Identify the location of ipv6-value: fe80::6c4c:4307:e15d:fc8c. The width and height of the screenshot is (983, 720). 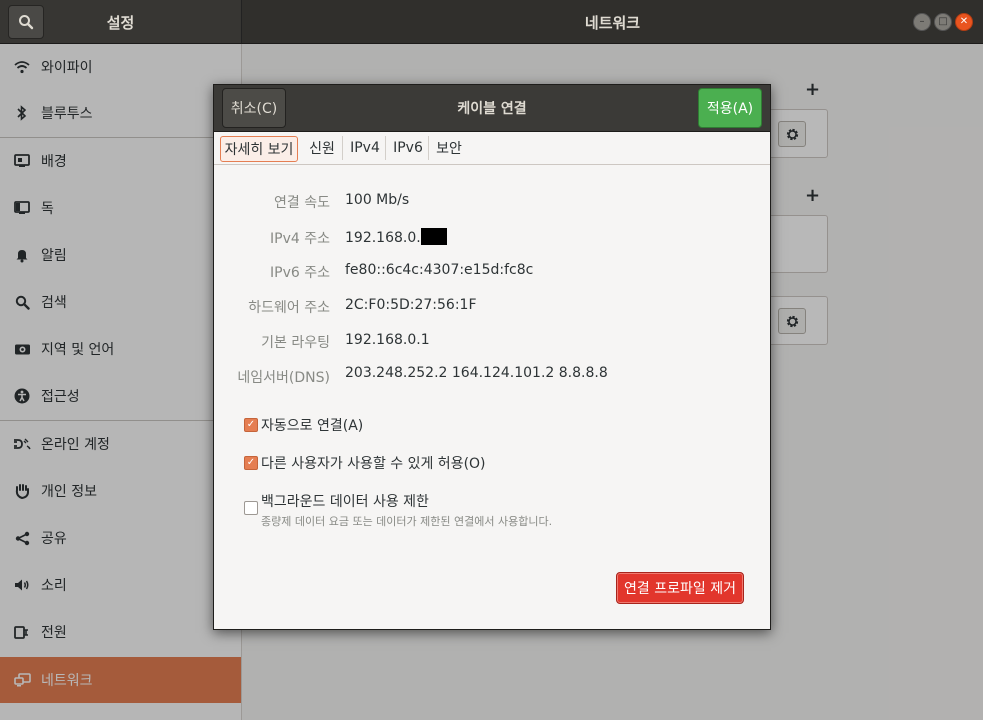
(439, 270).